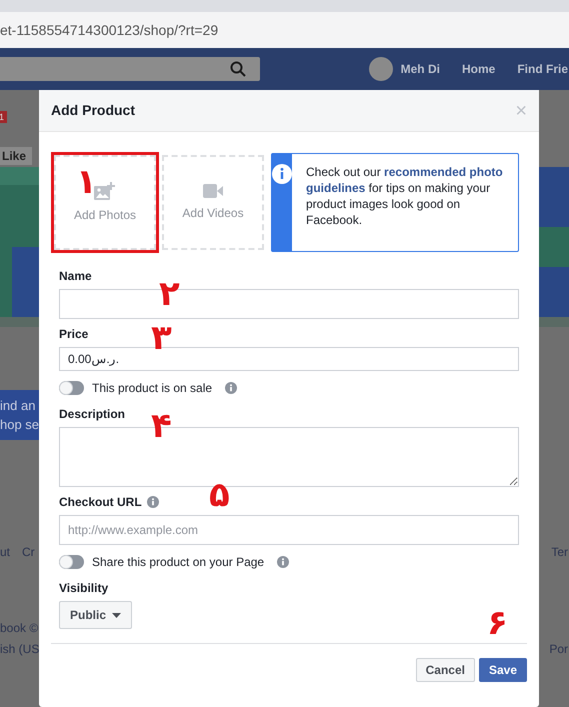  What do you see at coordinates (497, 623) in the screenshot?
I see `annotation-number: ۶` at bounding box center [497, 623].